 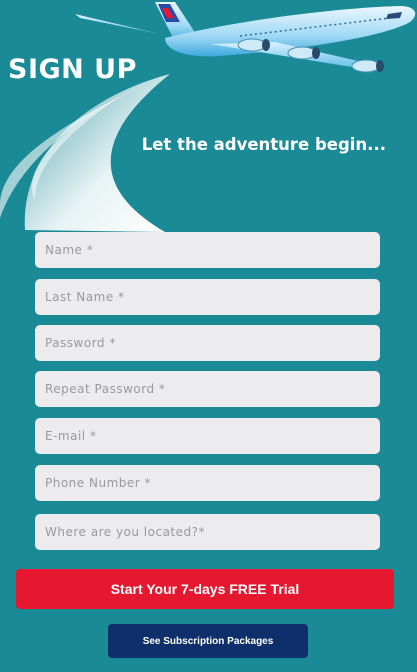 I want to click on repeat-password-field, so click(x=207, y=389).